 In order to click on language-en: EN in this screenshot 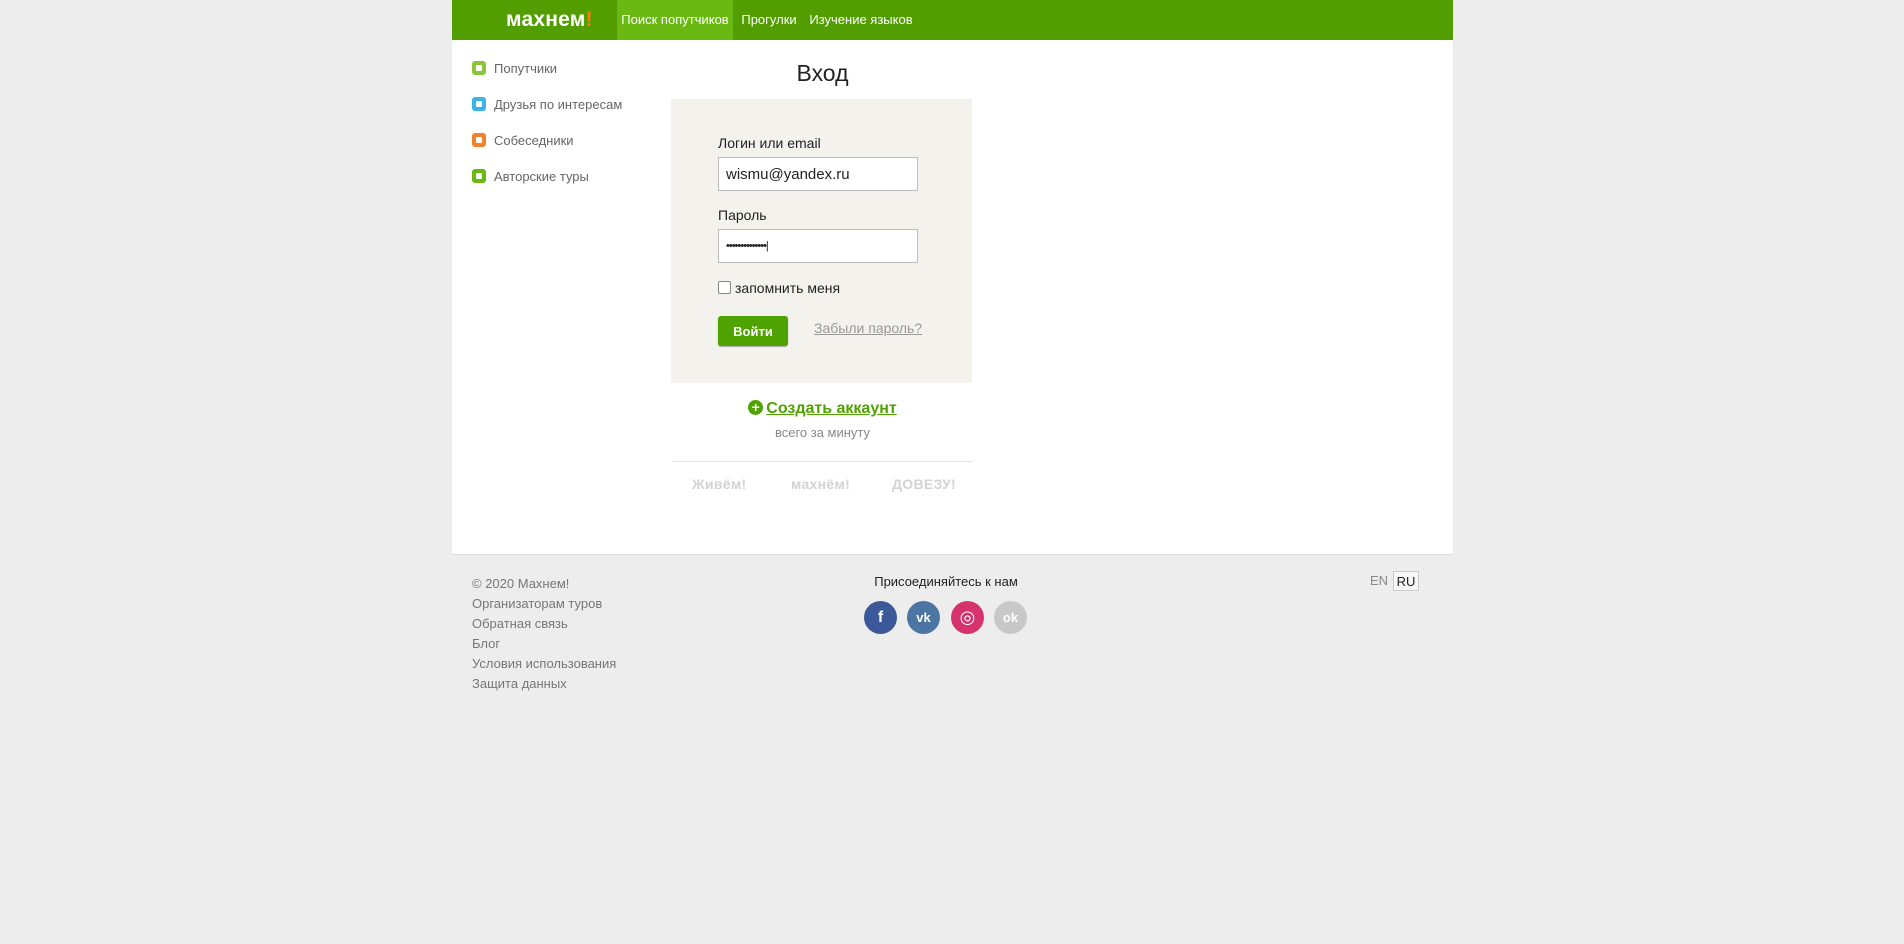, I will do `click(1379, 581)`.